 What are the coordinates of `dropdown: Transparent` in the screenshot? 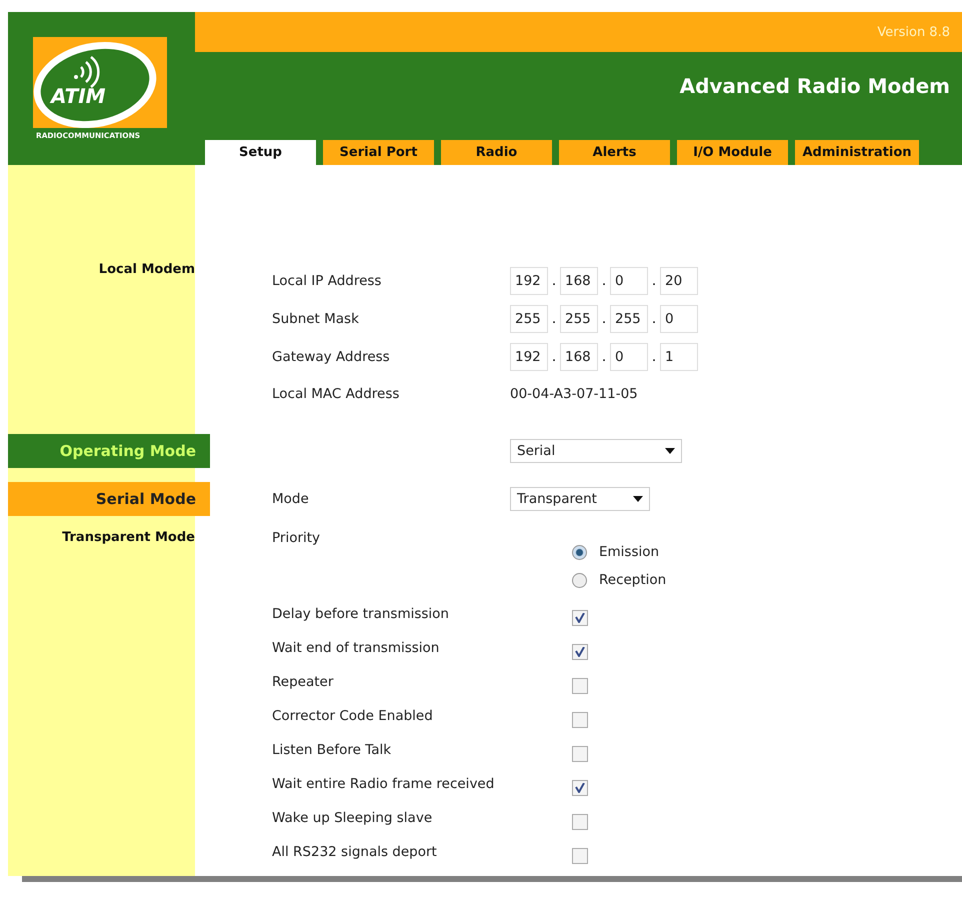 It's located at (580, 499).